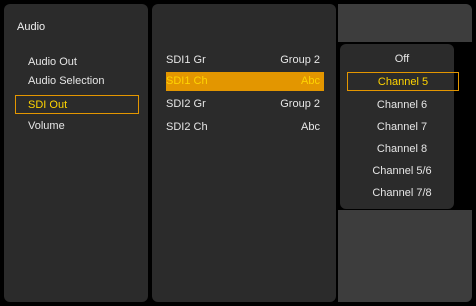 Image resolution: width=476 pixels, height=306 pixels. What do you see at coordinates (402, 59) in the screenshot?
I see `dropdown-option-off: Off` at bounding box center [402, 59].